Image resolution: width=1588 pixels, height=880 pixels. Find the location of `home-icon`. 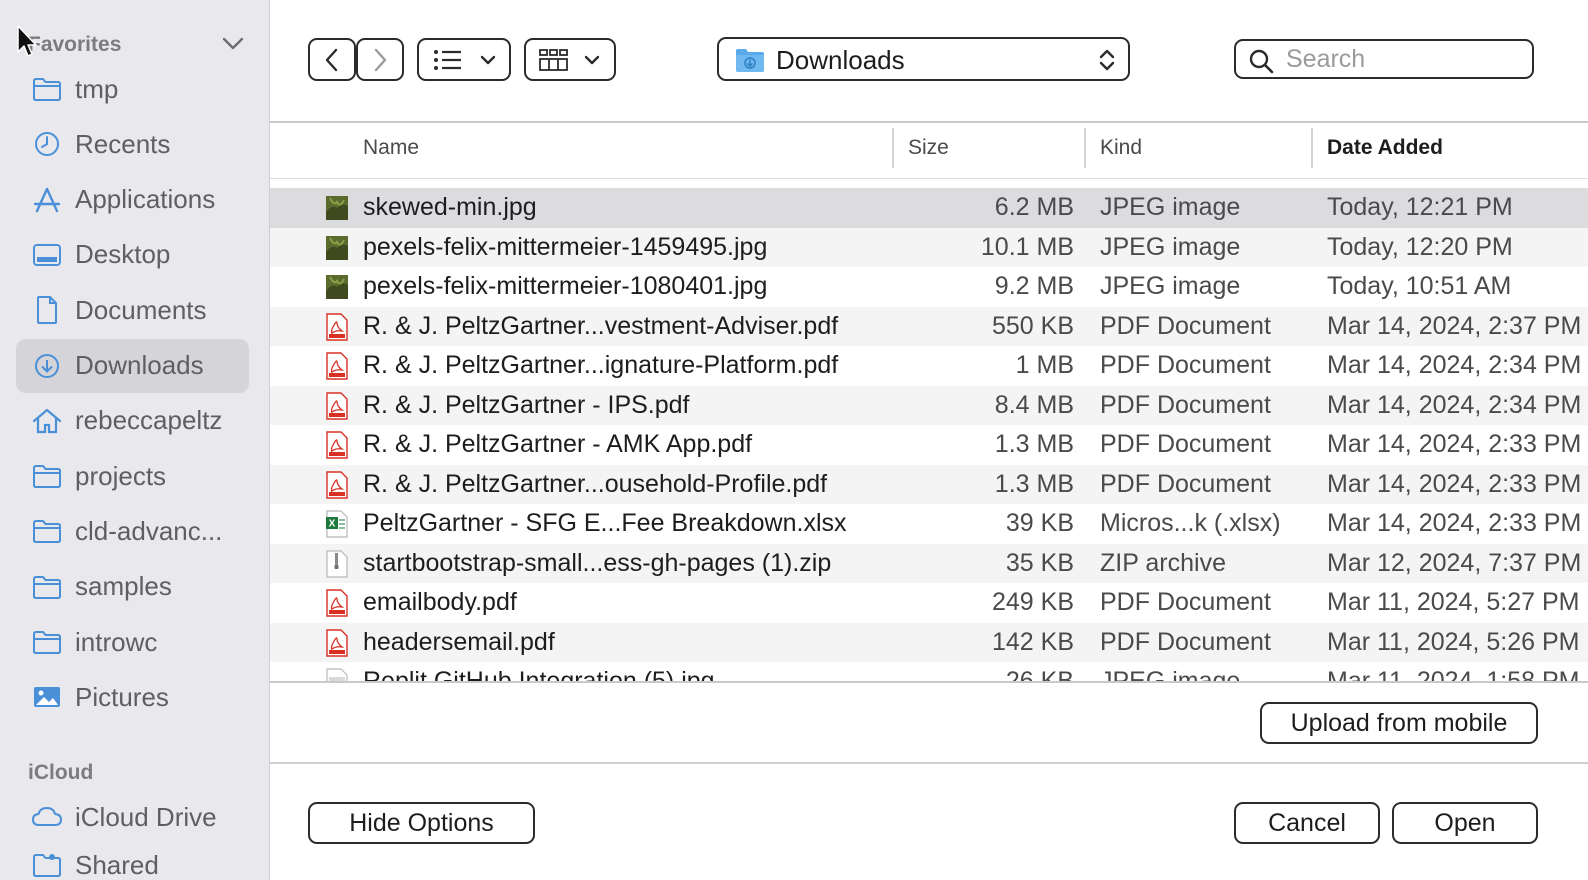

home-icon is located at coordinates (47, 421).